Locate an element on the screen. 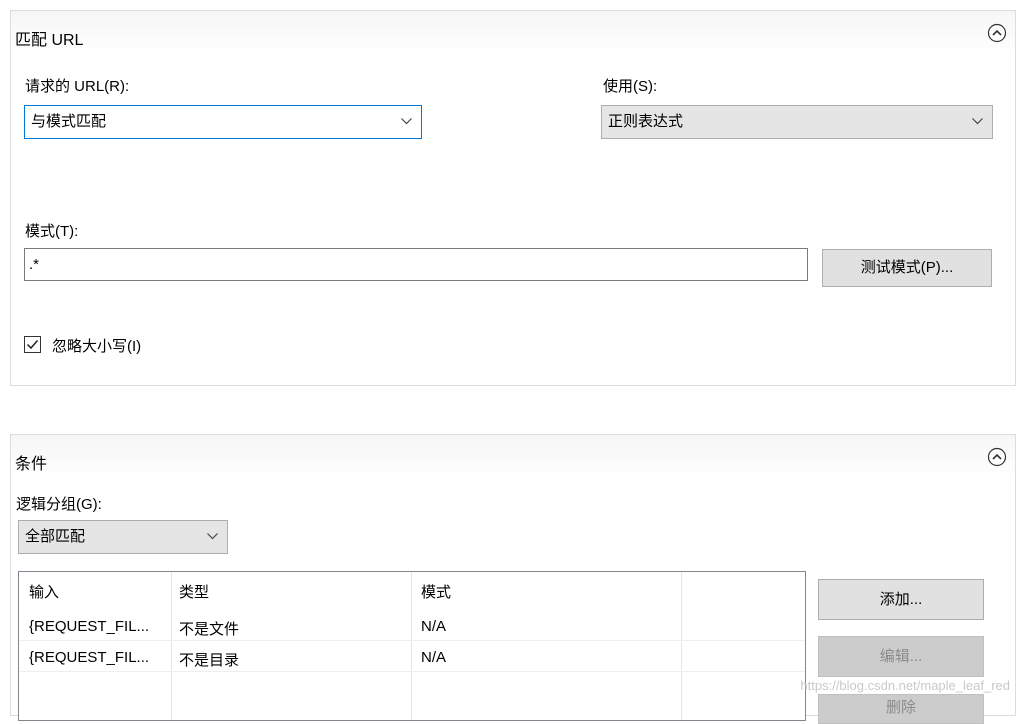 Image resolution: width=1018 pixels, height=724 pixels. match-url-title: 匹配 URL is located at coordinates (49, 40).